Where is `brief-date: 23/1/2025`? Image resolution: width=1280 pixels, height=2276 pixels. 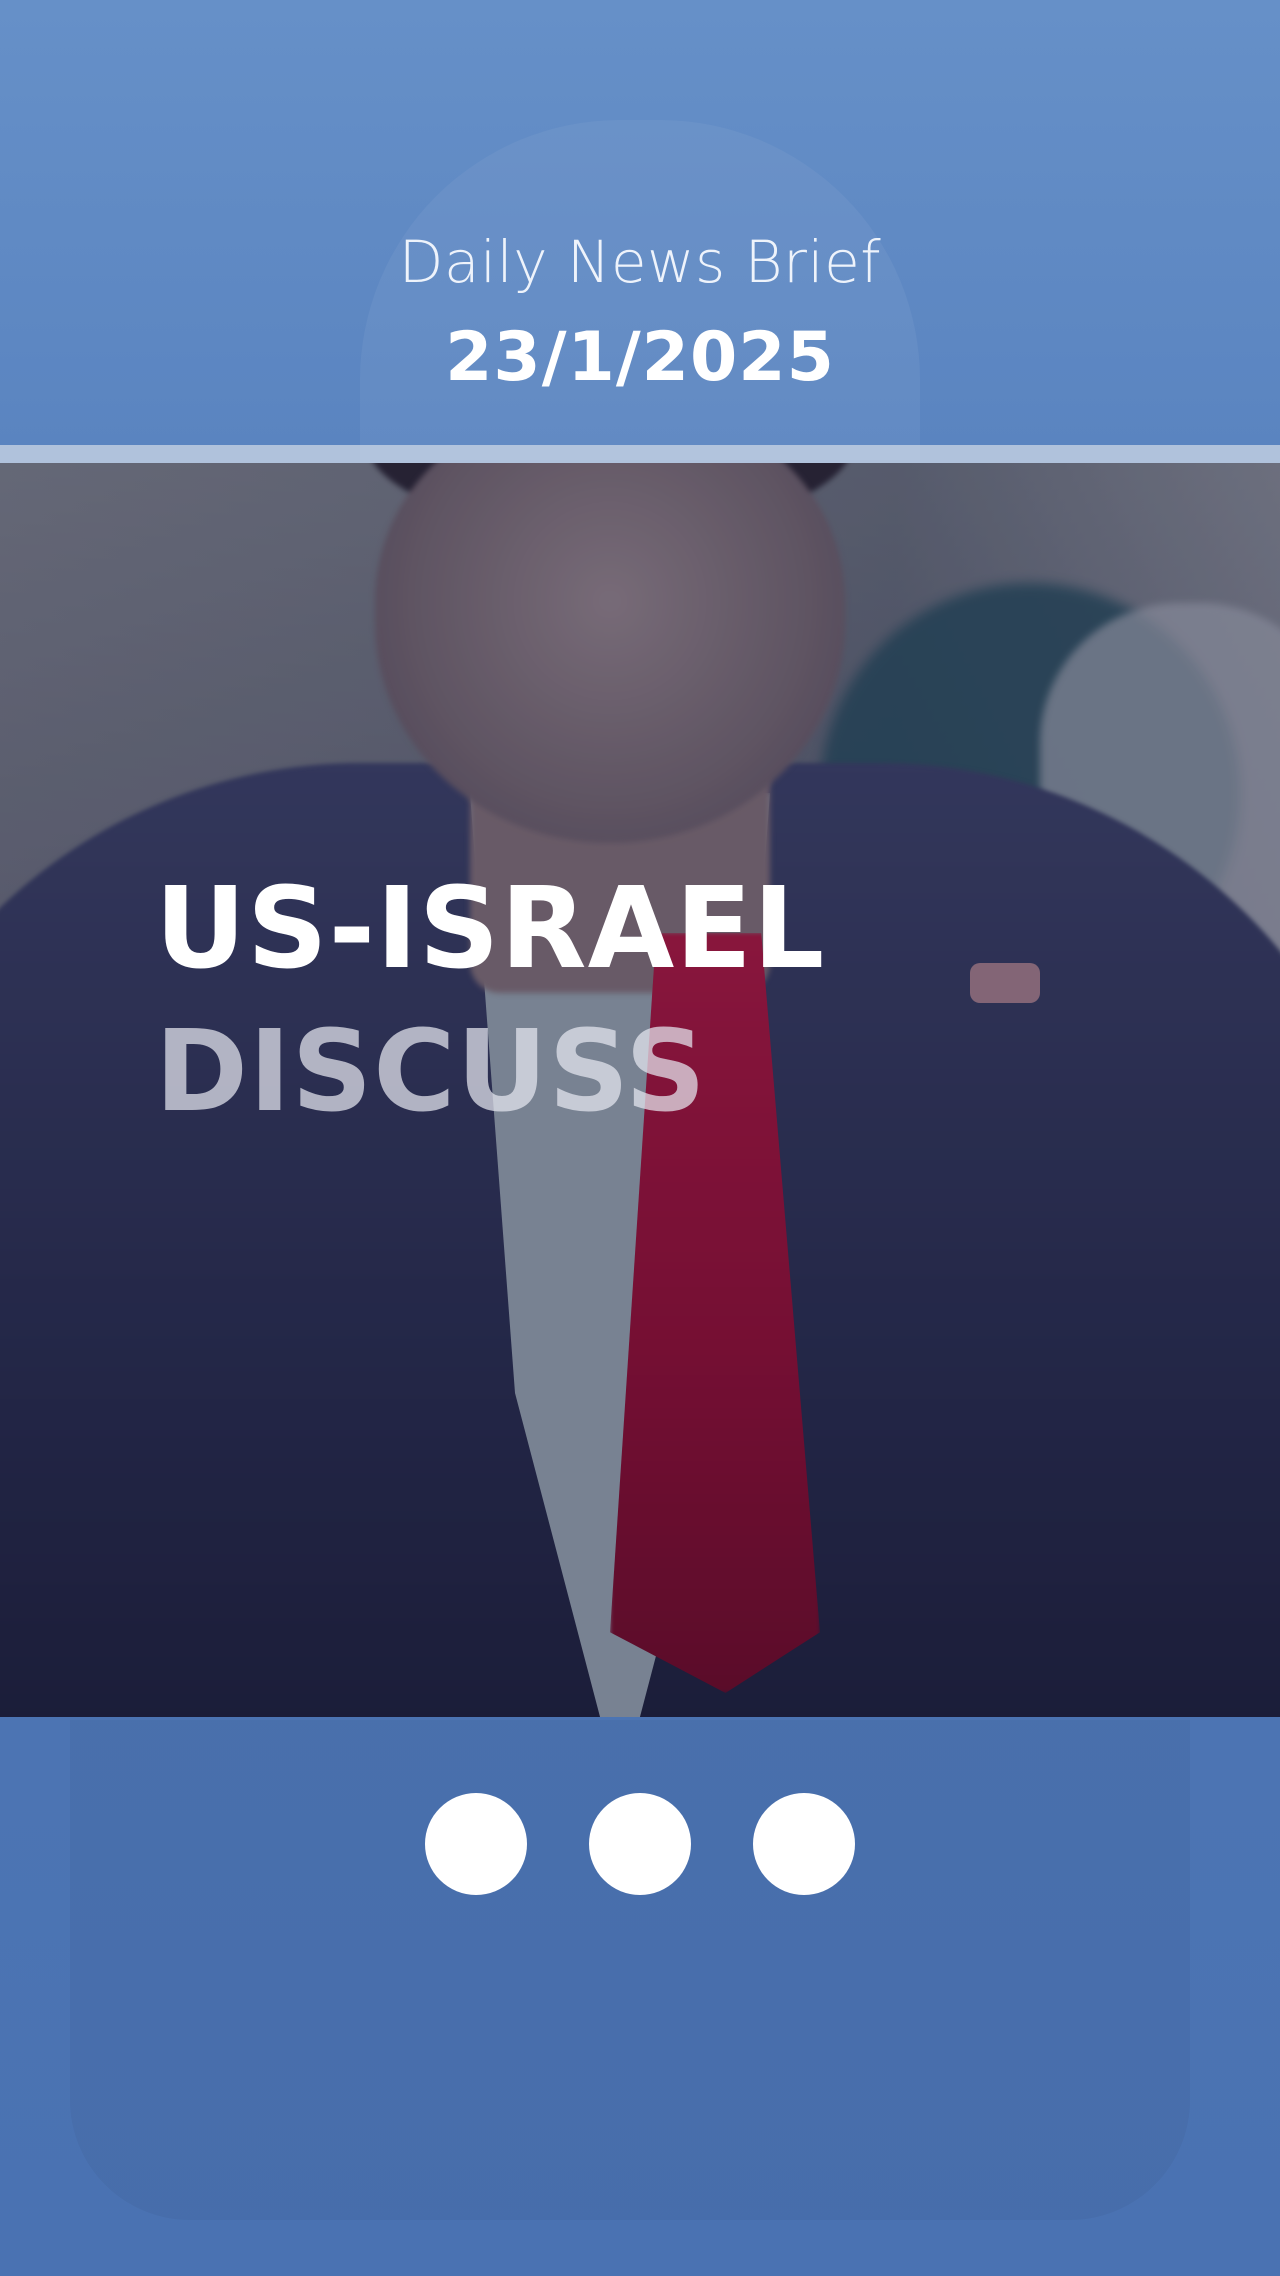 brief-date: 23/1/2025 is located at coordinates (640, 357).